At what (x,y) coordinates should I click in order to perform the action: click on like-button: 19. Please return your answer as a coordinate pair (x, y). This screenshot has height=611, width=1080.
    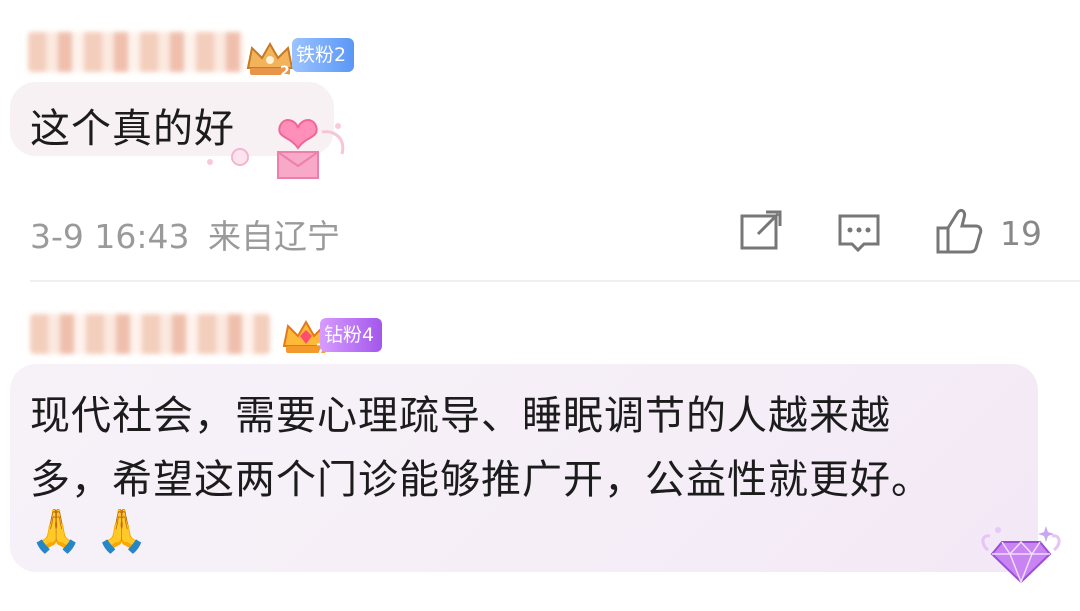
    Looking at the image, I should click on (989, 232).